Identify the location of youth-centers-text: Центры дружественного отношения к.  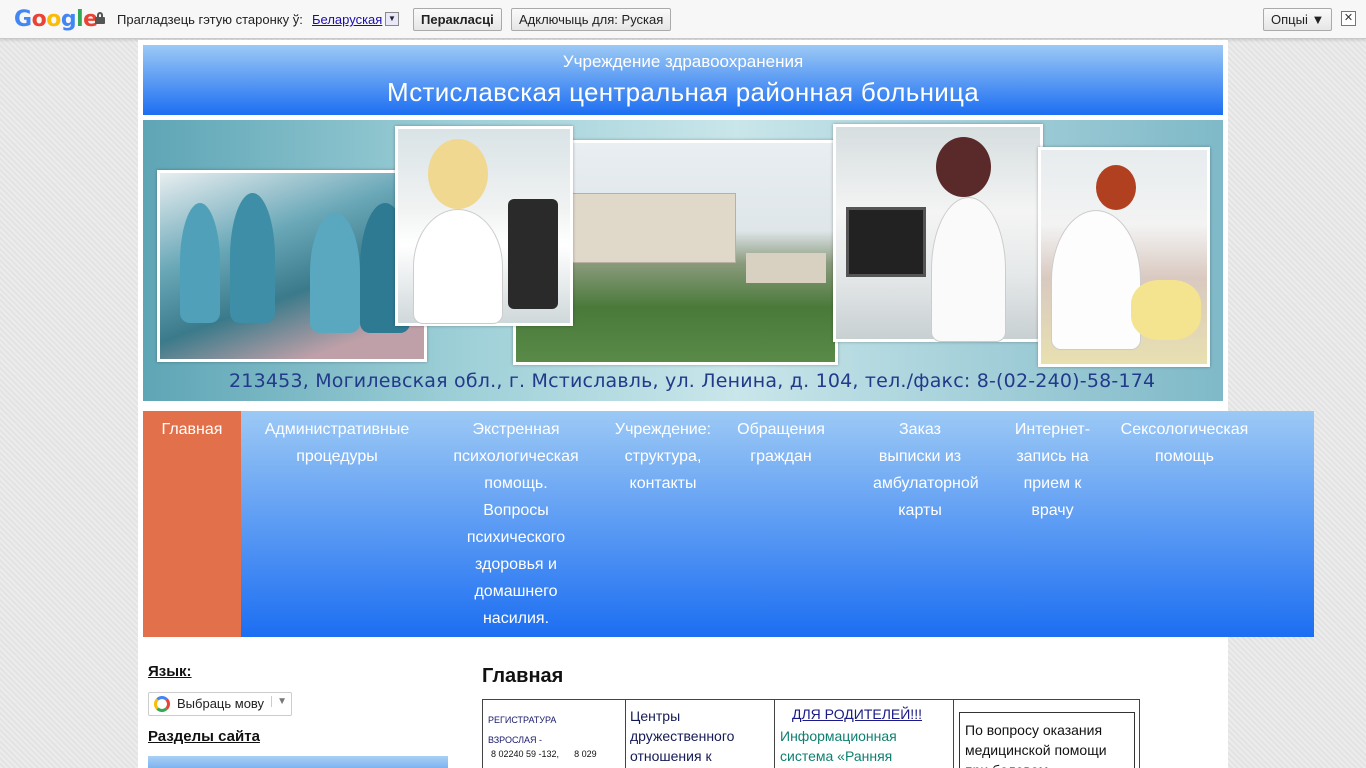
(702, 736).